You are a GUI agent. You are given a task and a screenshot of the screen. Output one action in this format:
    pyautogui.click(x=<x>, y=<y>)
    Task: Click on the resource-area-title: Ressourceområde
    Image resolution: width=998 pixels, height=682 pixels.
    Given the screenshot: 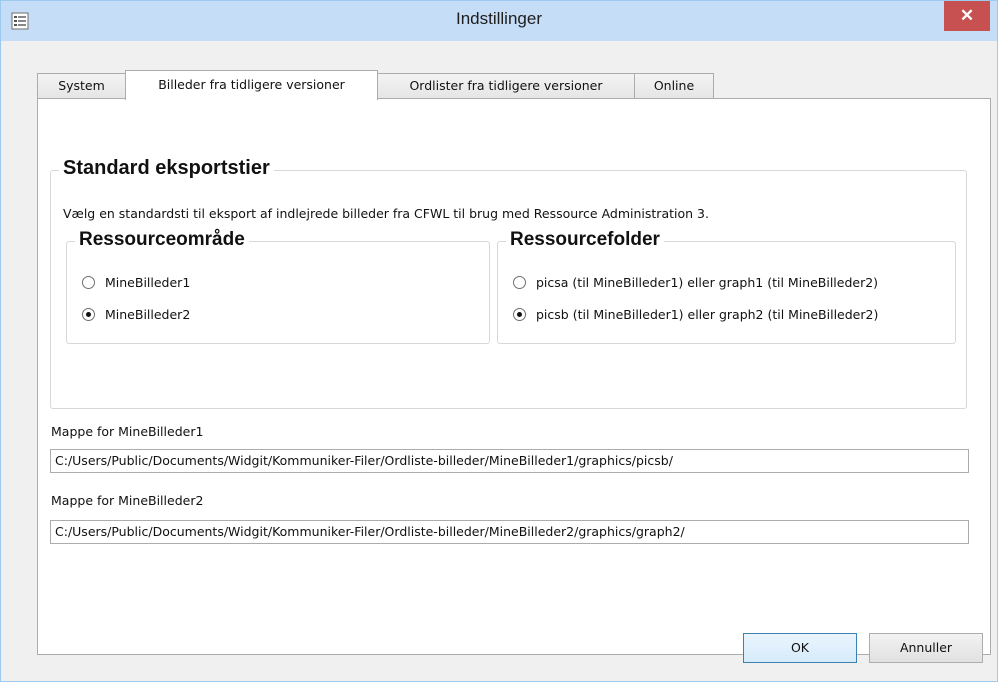 What is the action you would take?
    pyautogui.click(x=162, y=240)
    